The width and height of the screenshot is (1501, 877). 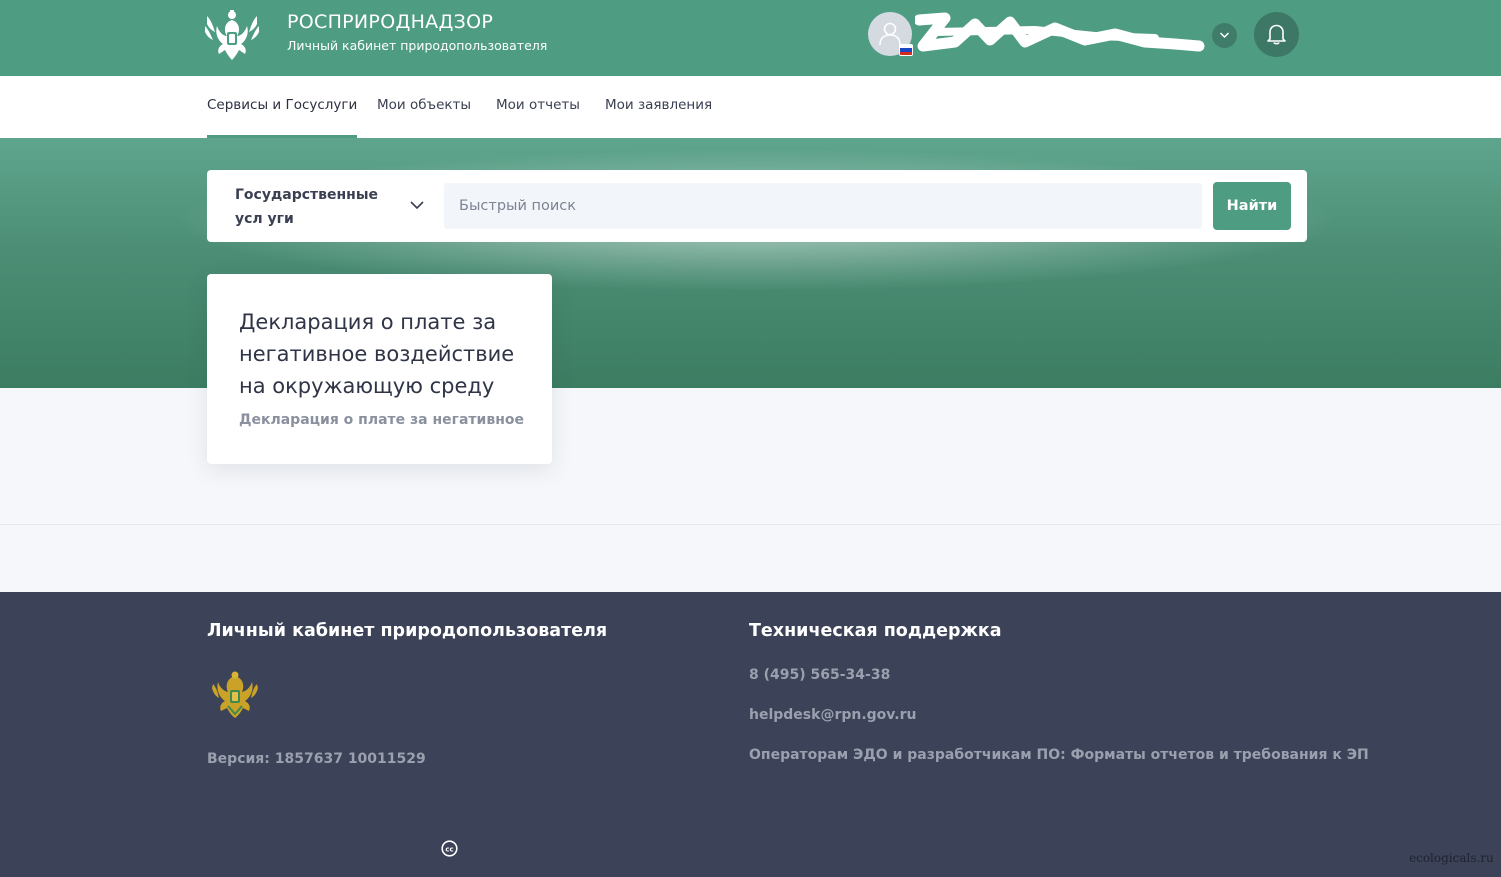 What do you see at coordinates (282, 117) in the screenshot?
I see `nav-item-services: Сервисы и Госуслуги` at bounding box center [282, 117].